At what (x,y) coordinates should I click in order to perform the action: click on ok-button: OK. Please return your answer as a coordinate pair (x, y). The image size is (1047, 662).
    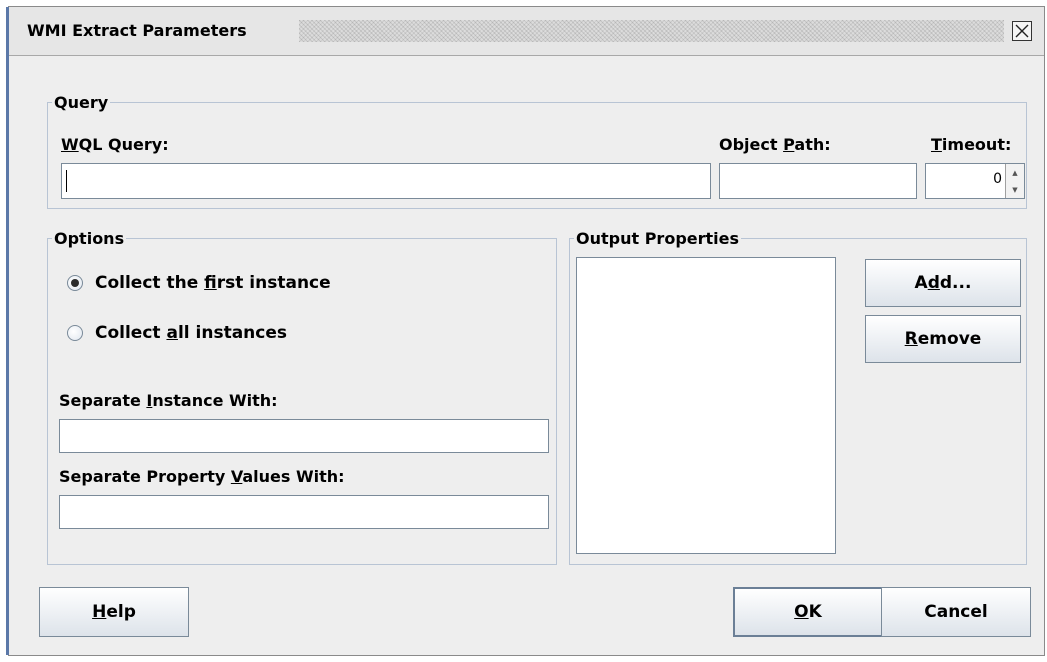
    Looking at the image, I should click on (808, 612).